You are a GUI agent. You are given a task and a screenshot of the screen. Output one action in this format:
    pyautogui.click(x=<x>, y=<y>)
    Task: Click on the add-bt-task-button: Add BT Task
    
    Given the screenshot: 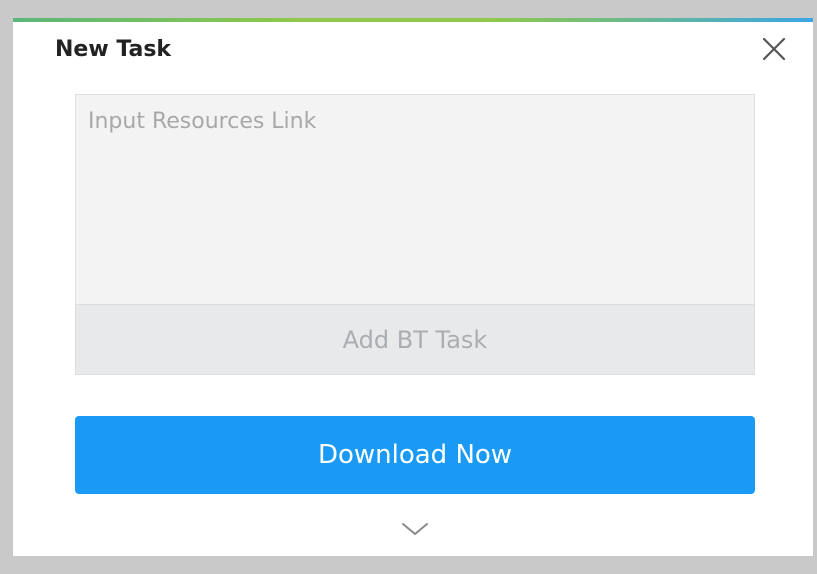 What is the action you would take?
    pyautogui.click(x=415, y=339)
    